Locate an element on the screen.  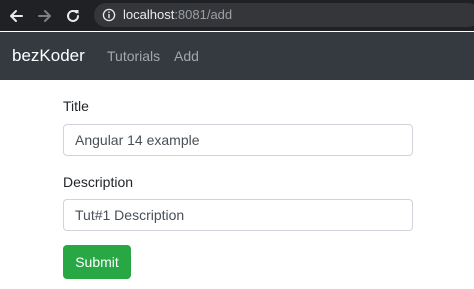
nav-link-add: Add is located at coordinates (186, 56).